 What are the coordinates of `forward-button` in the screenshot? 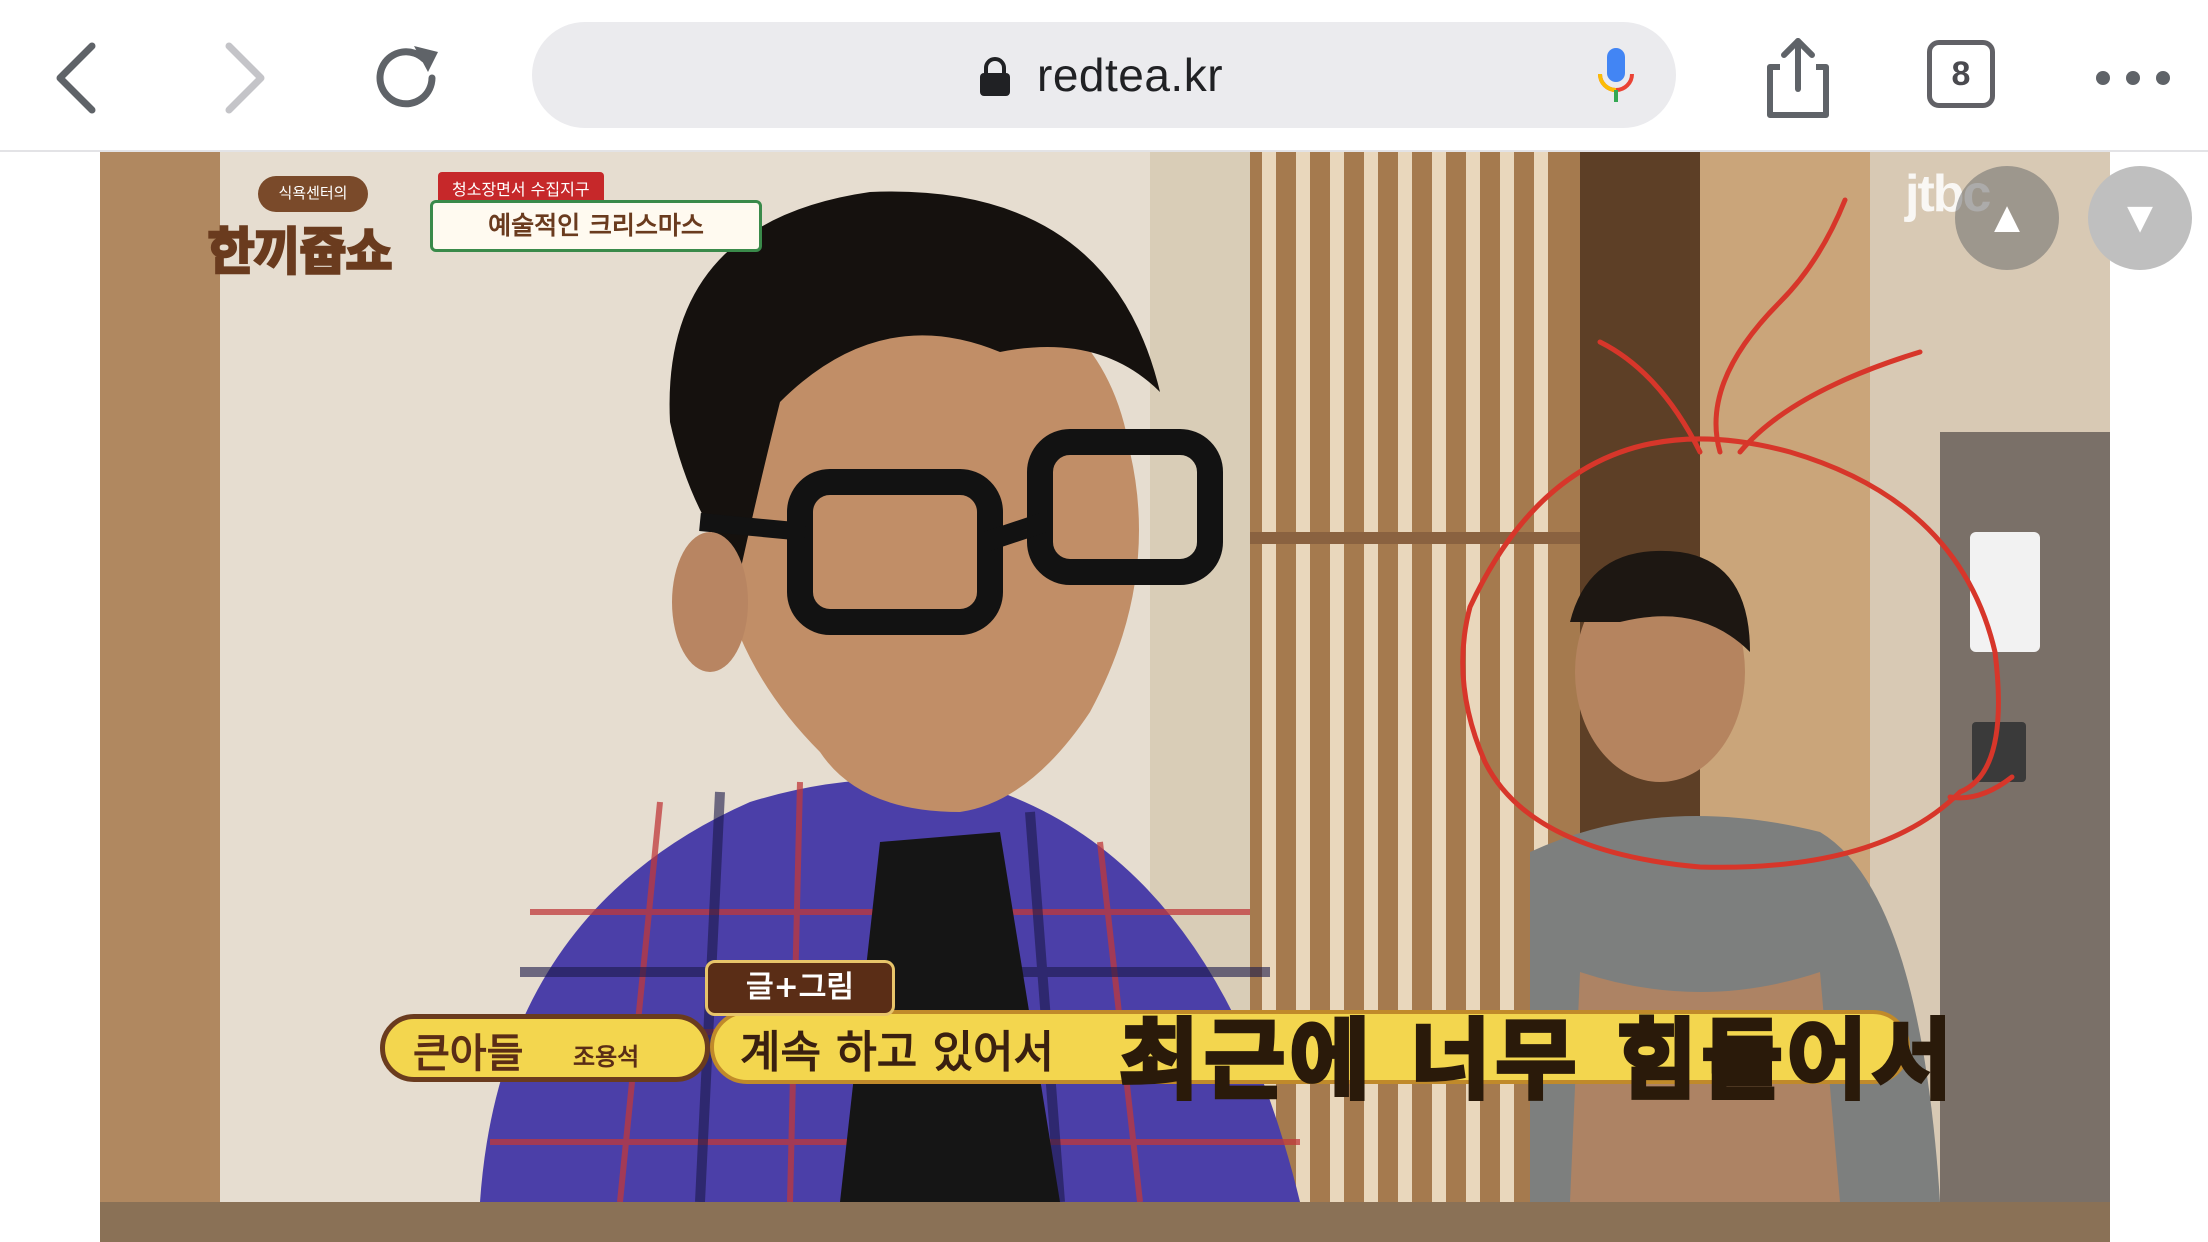 It's located at (243, 78).